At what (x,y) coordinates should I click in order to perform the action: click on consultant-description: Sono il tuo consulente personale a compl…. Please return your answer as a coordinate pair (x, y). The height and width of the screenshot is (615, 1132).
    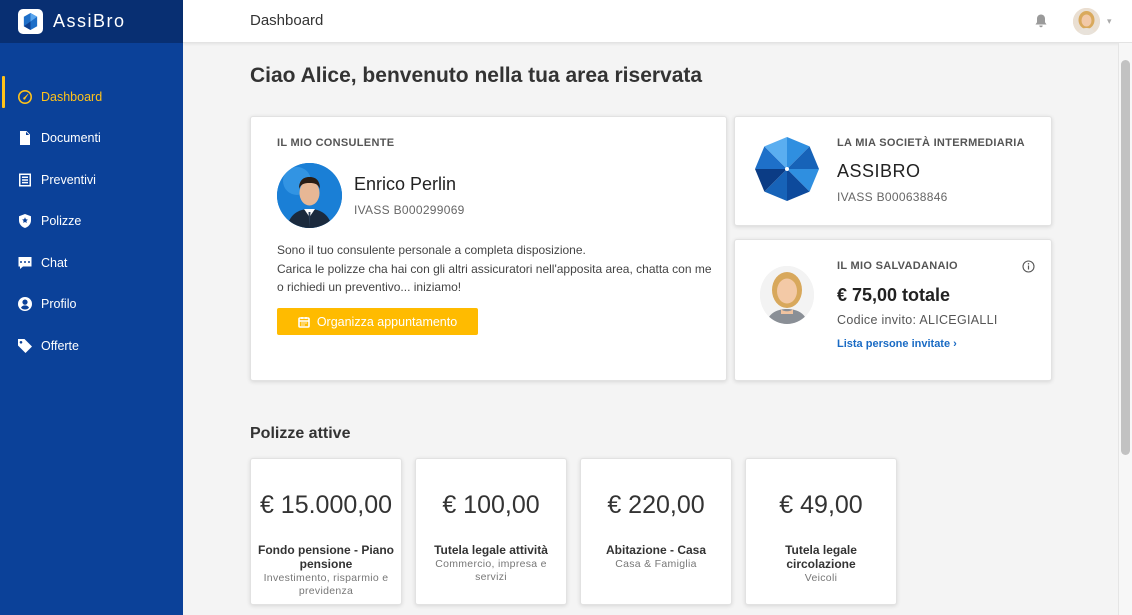
    Looking at the image, I should click on (497, 269).